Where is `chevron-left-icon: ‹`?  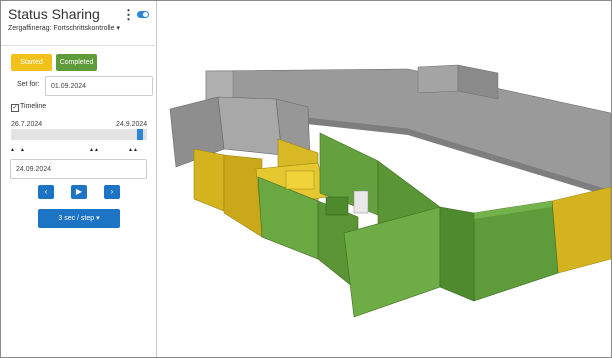 chevron-left-icon: ‹ is located at coordinates (46, 191).